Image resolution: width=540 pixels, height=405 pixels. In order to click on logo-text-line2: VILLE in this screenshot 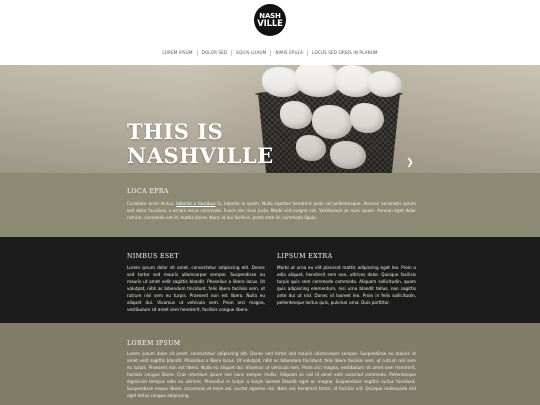, I will do `click(270, 23)`.